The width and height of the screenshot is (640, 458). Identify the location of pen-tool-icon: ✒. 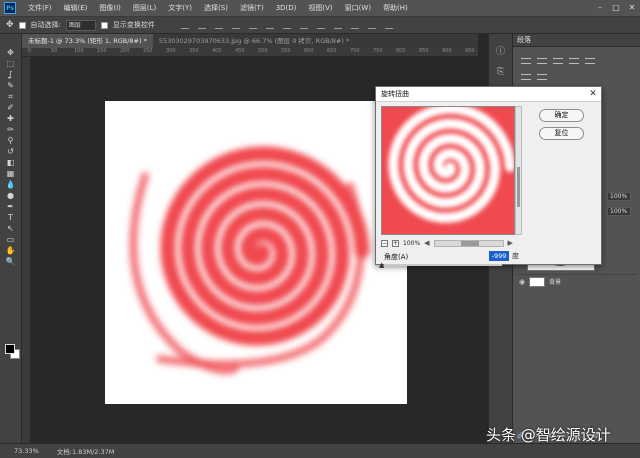
(11, 207).